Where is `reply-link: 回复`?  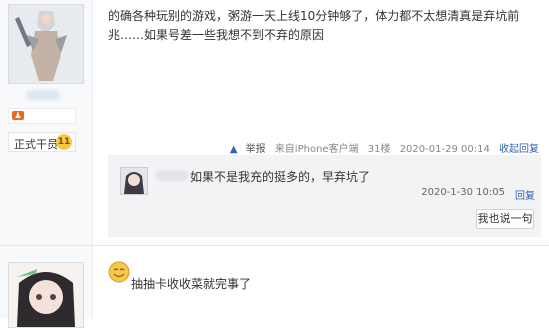
reply-link: 回复 is located at coordinates (525, 194).